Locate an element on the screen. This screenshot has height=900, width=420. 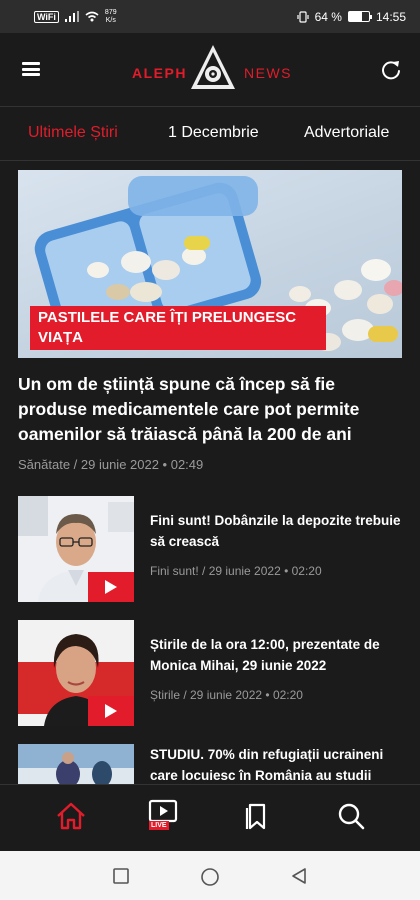
refugees-scene-image is located at coordinates (76, 764).